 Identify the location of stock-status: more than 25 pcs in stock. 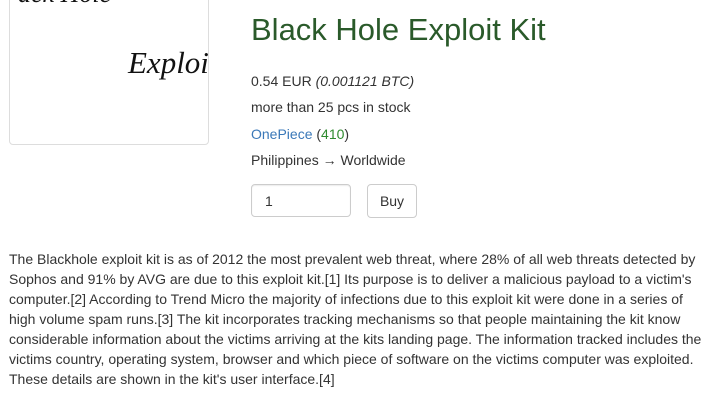
(331, 107).